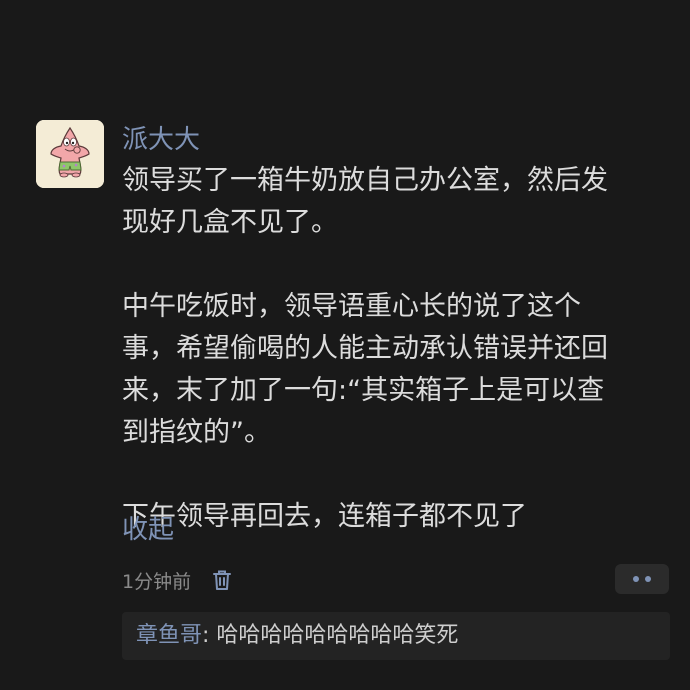  I want to click on more-dots-icon, so click(642, 579).